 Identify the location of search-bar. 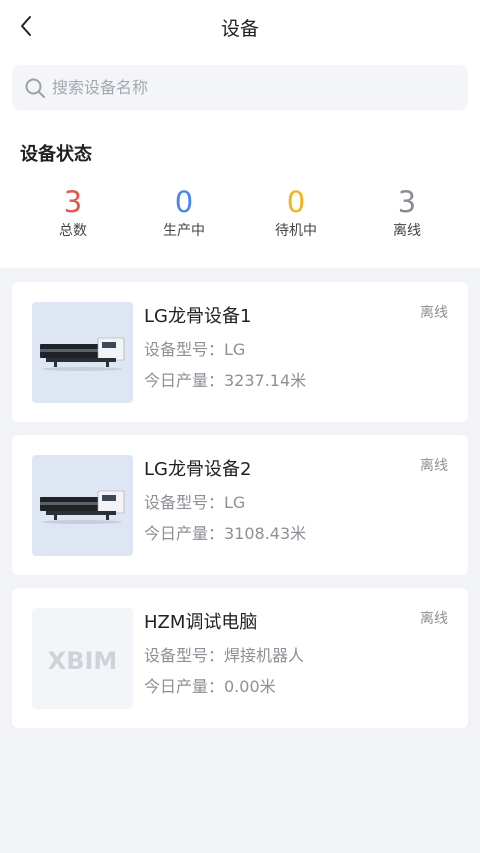
(240, 87).